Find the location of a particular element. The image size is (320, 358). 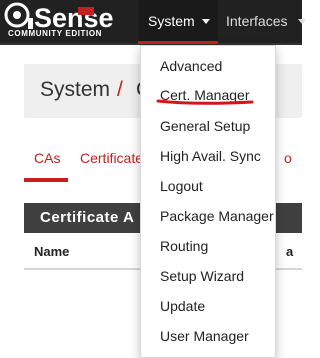

nav-system-menu: System is located at coordinates (178, 22).